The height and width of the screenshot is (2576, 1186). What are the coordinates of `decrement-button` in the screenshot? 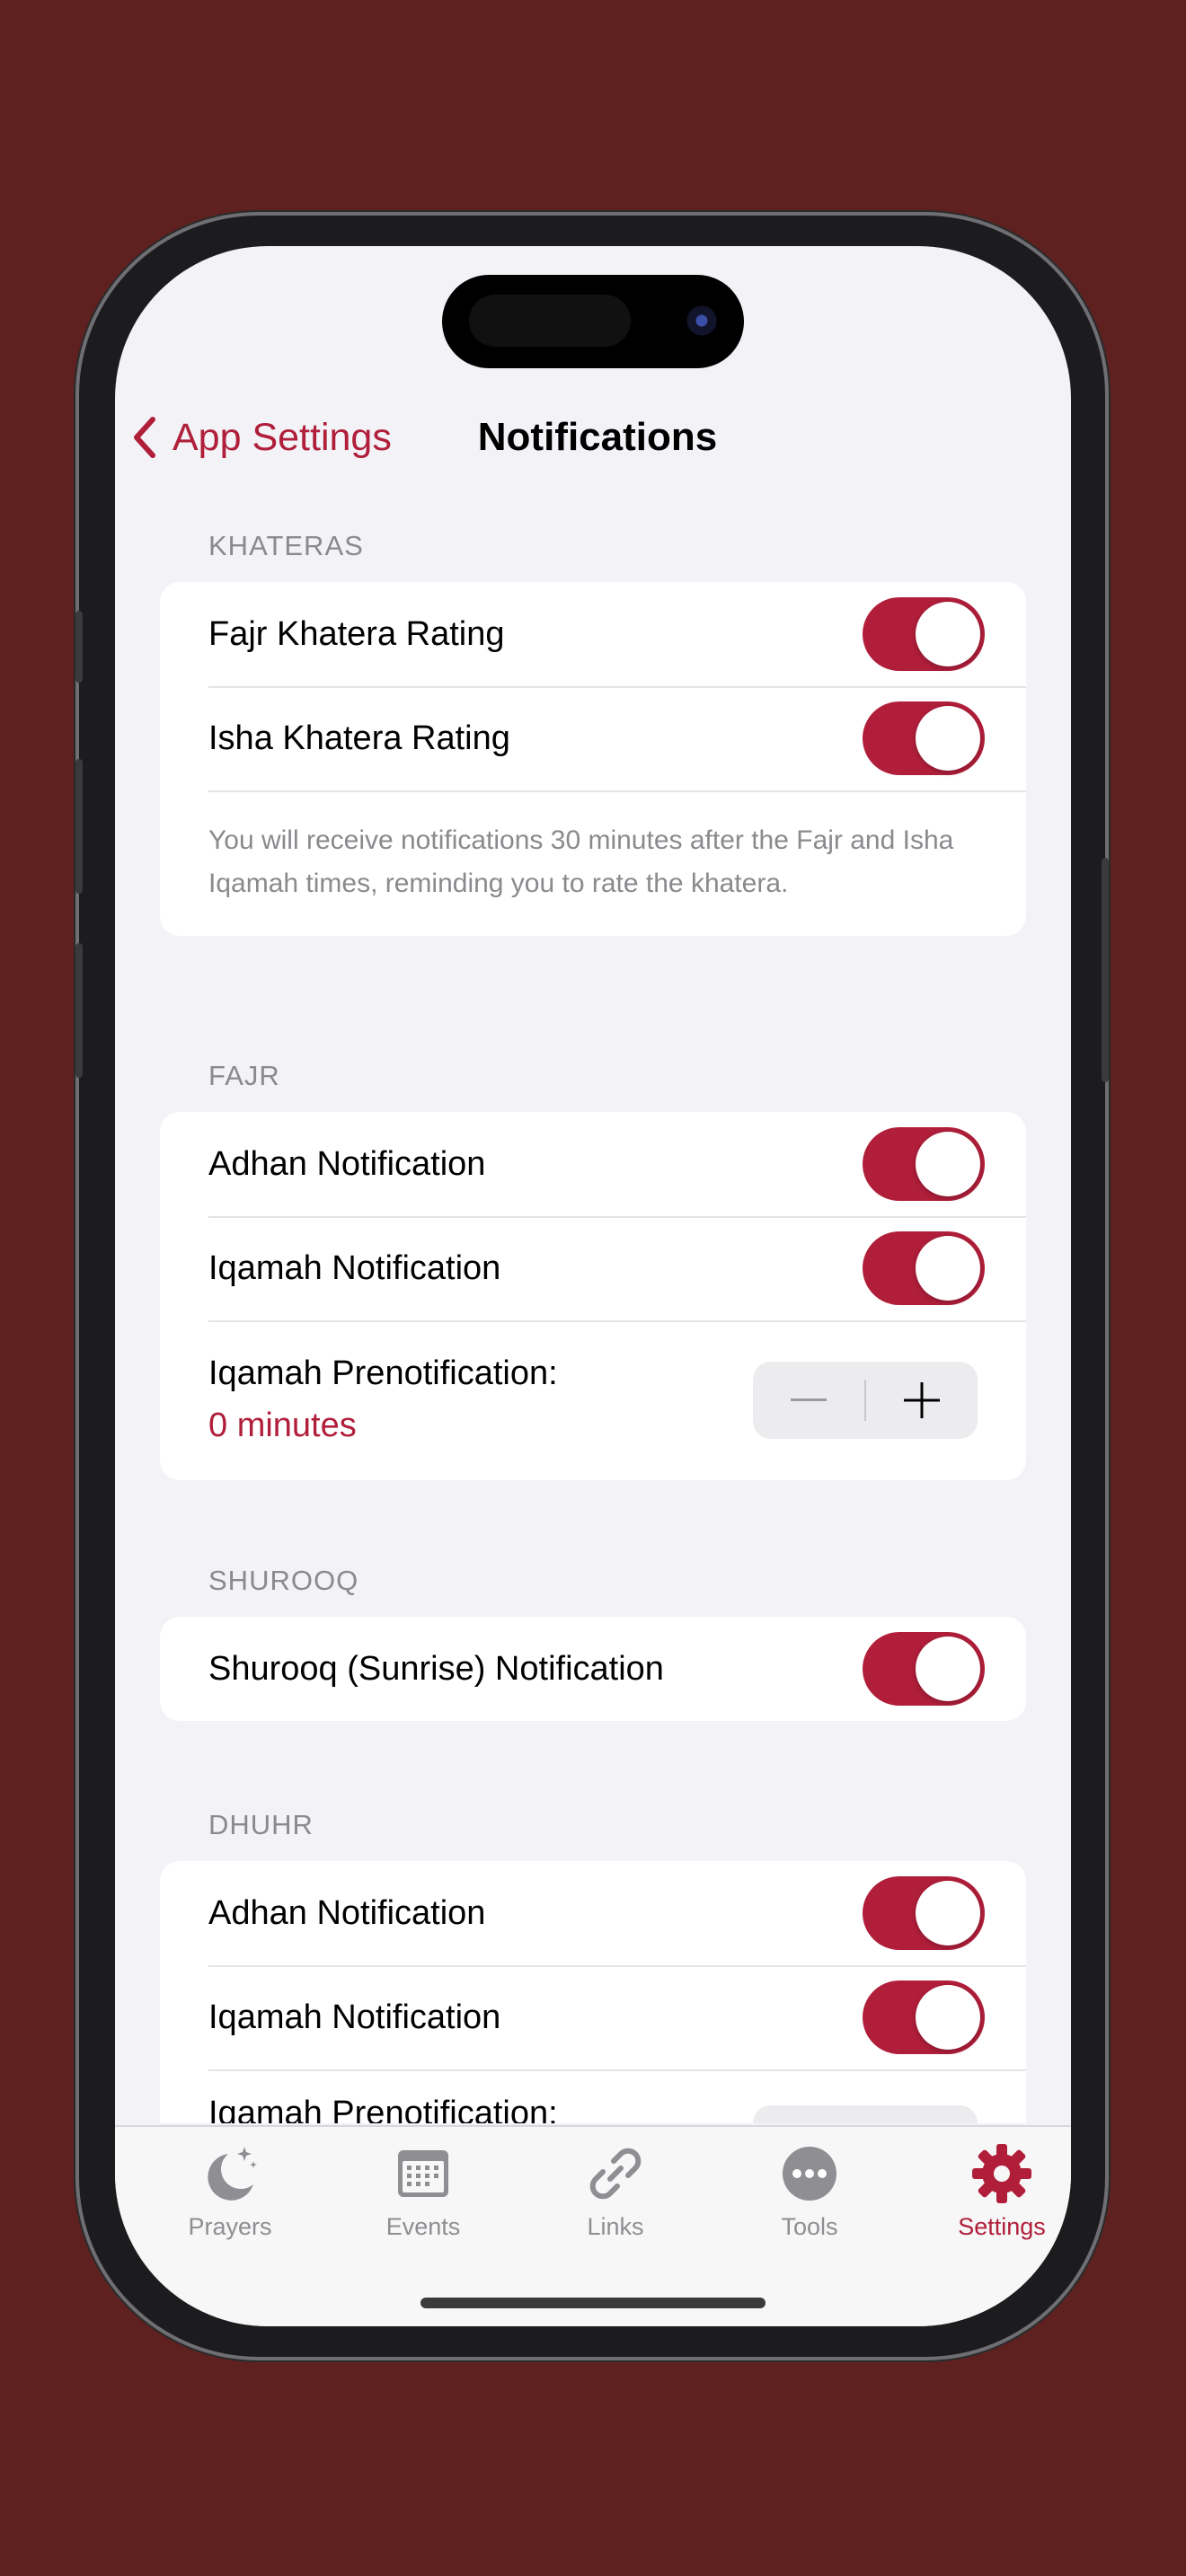 It's located at (808, 1400).